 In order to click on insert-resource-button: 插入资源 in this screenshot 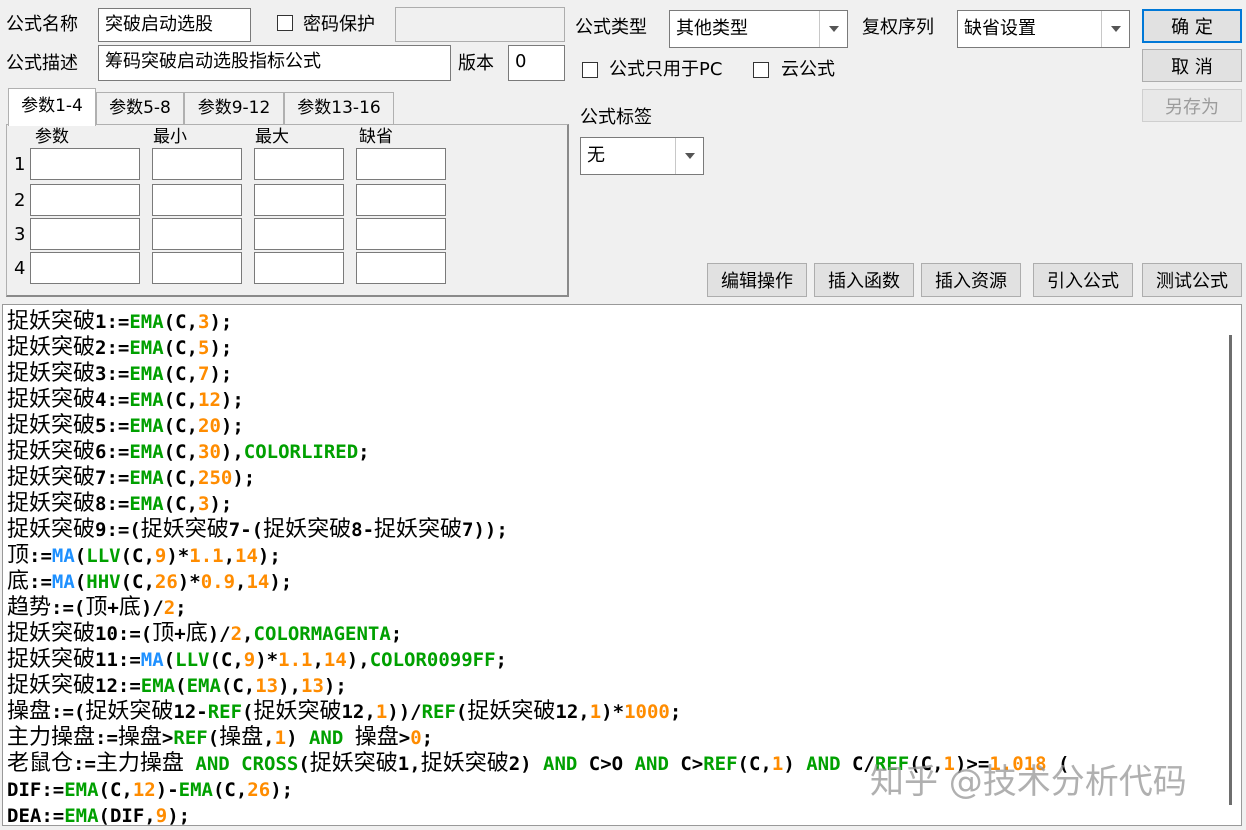, I will do `click(971, 280)`.